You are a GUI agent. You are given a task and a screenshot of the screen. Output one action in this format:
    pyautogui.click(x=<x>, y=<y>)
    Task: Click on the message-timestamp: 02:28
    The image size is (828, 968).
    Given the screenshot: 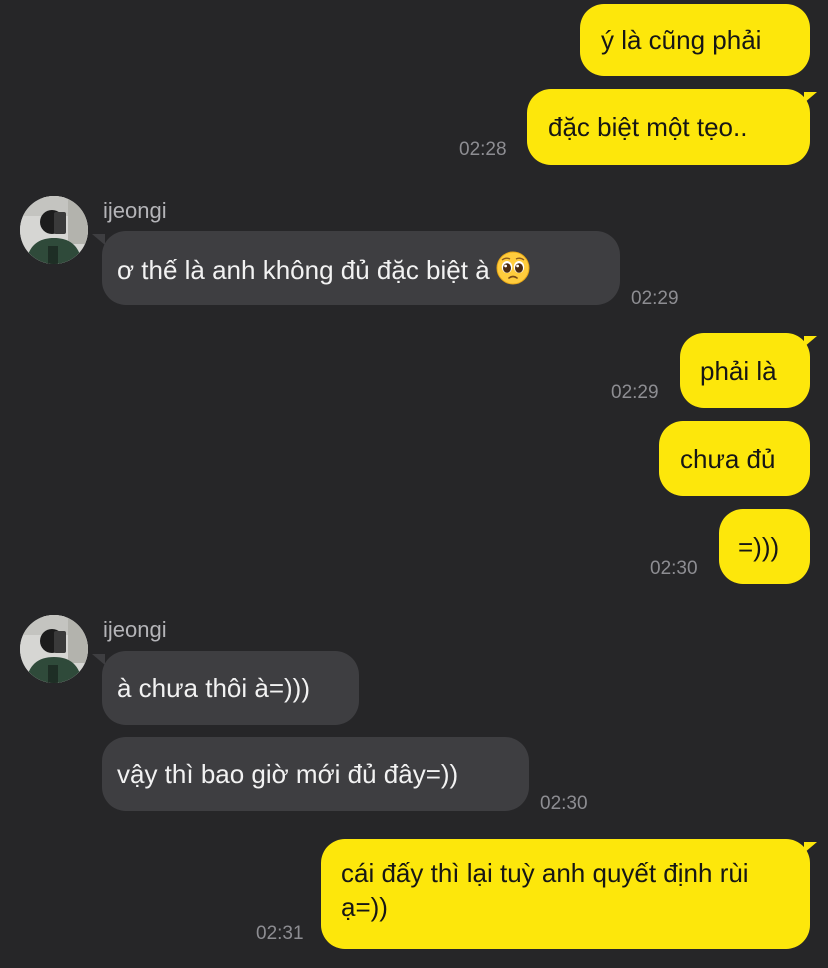 What is the action you would take?
    pyautogui.click(x=483, y=149)
    